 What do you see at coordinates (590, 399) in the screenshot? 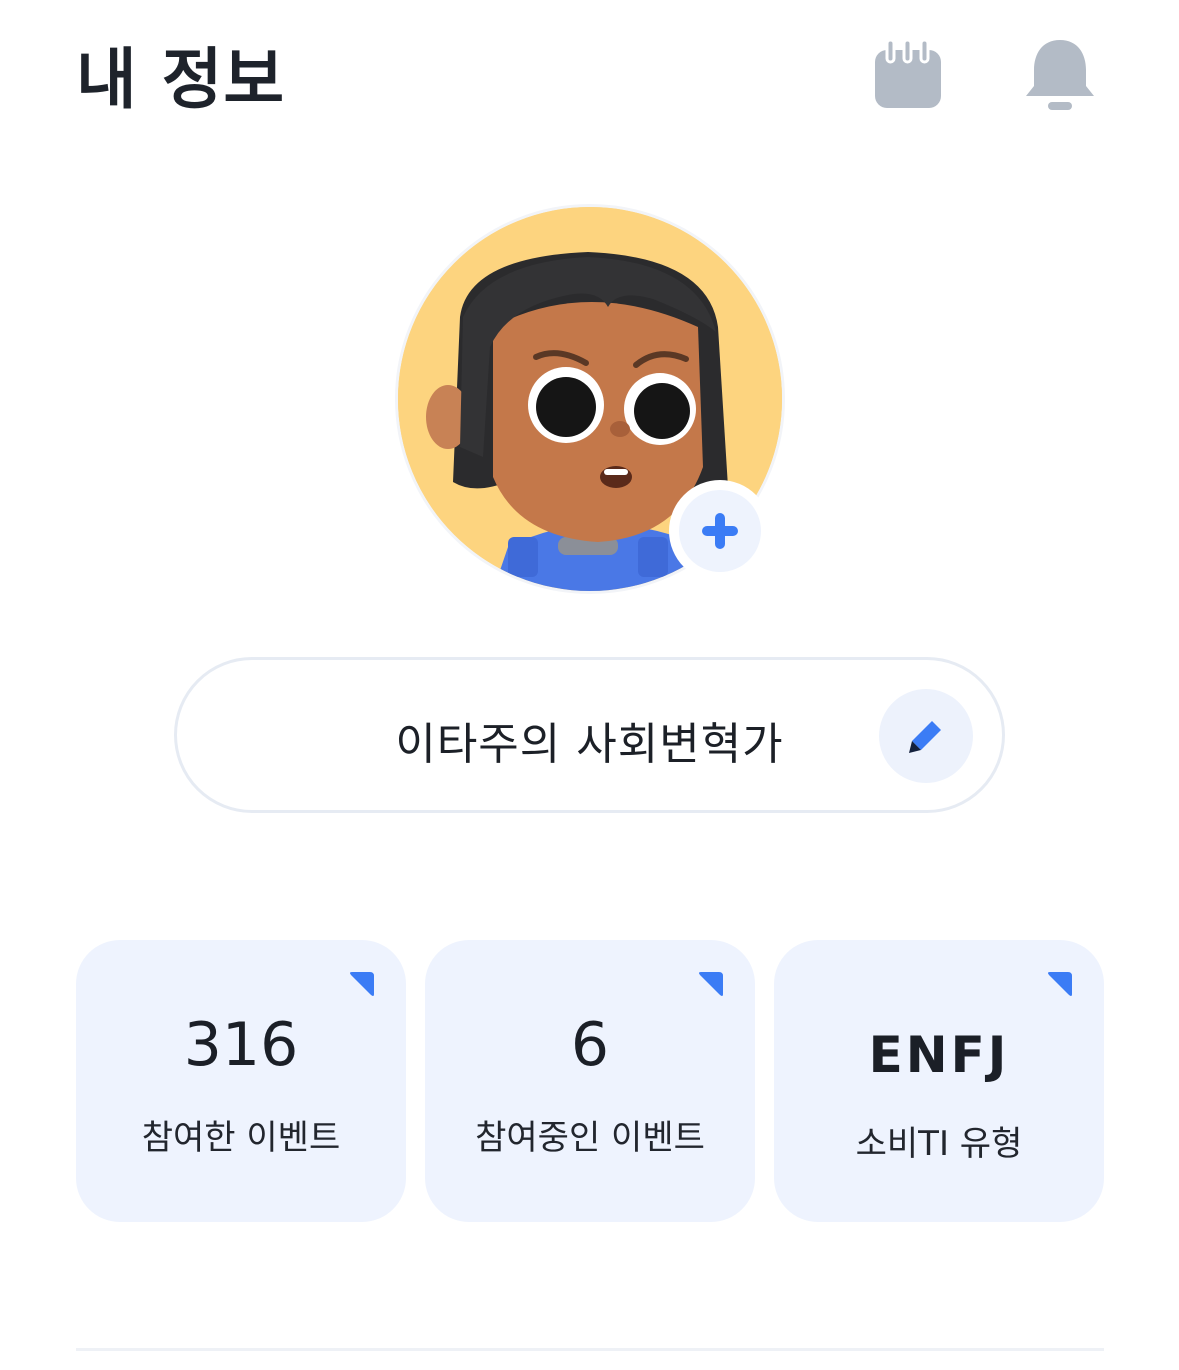
I see `profile-avatar-area` at bounding box center [590, 399].